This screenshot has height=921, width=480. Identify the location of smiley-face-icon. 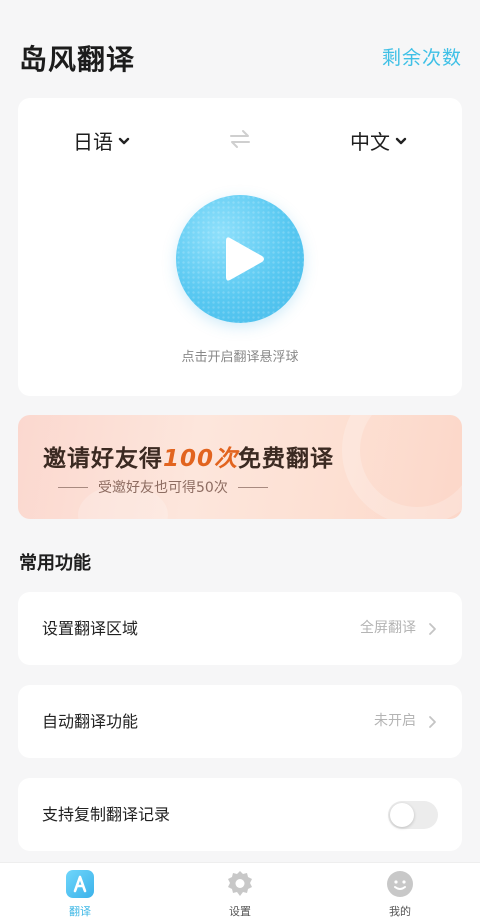
(400, 884).